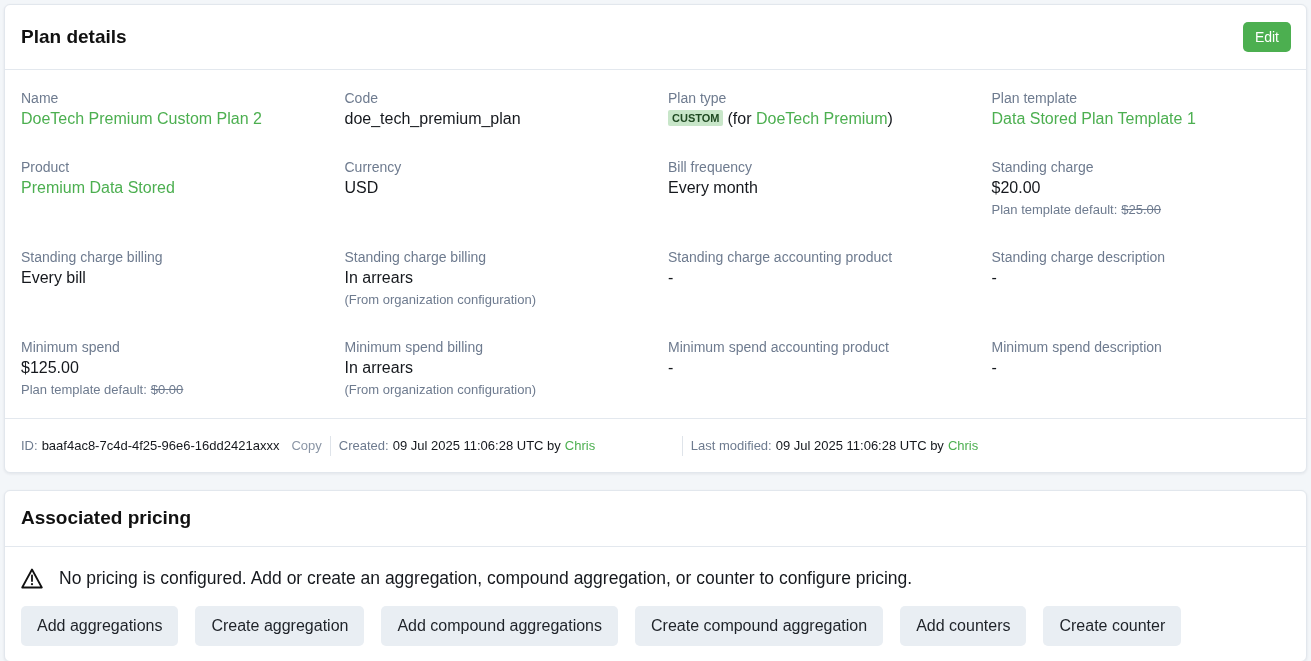 The height and width of the screenshot is (661, 1311). I want to click on field-value: USD, so click(362, 188).